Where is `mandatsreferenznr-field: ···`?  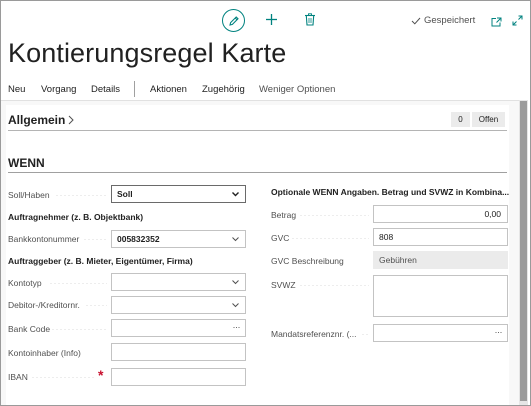 mandatsreferenznr-field: ··· is located at coordinates (440, 333).